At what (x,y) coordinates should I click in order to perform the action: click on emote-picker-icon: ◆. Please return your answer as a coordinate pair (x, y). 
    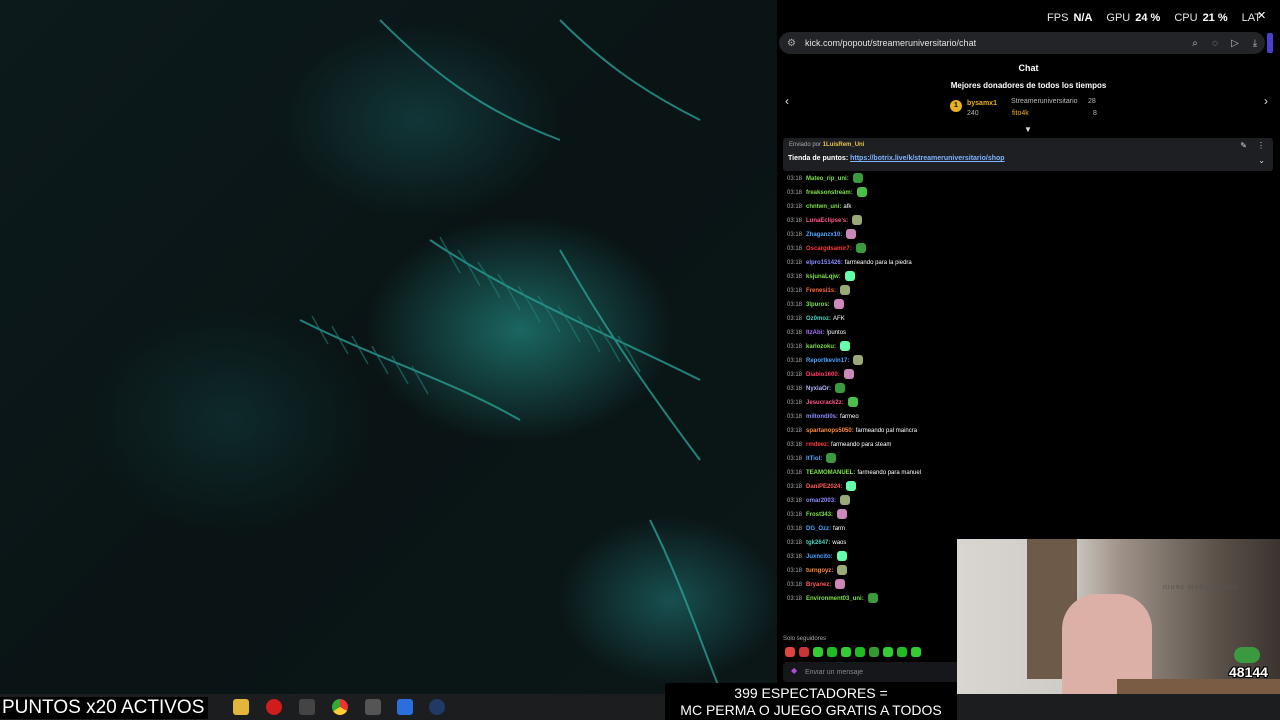
    Looking at the image, I should click on (794, 670).